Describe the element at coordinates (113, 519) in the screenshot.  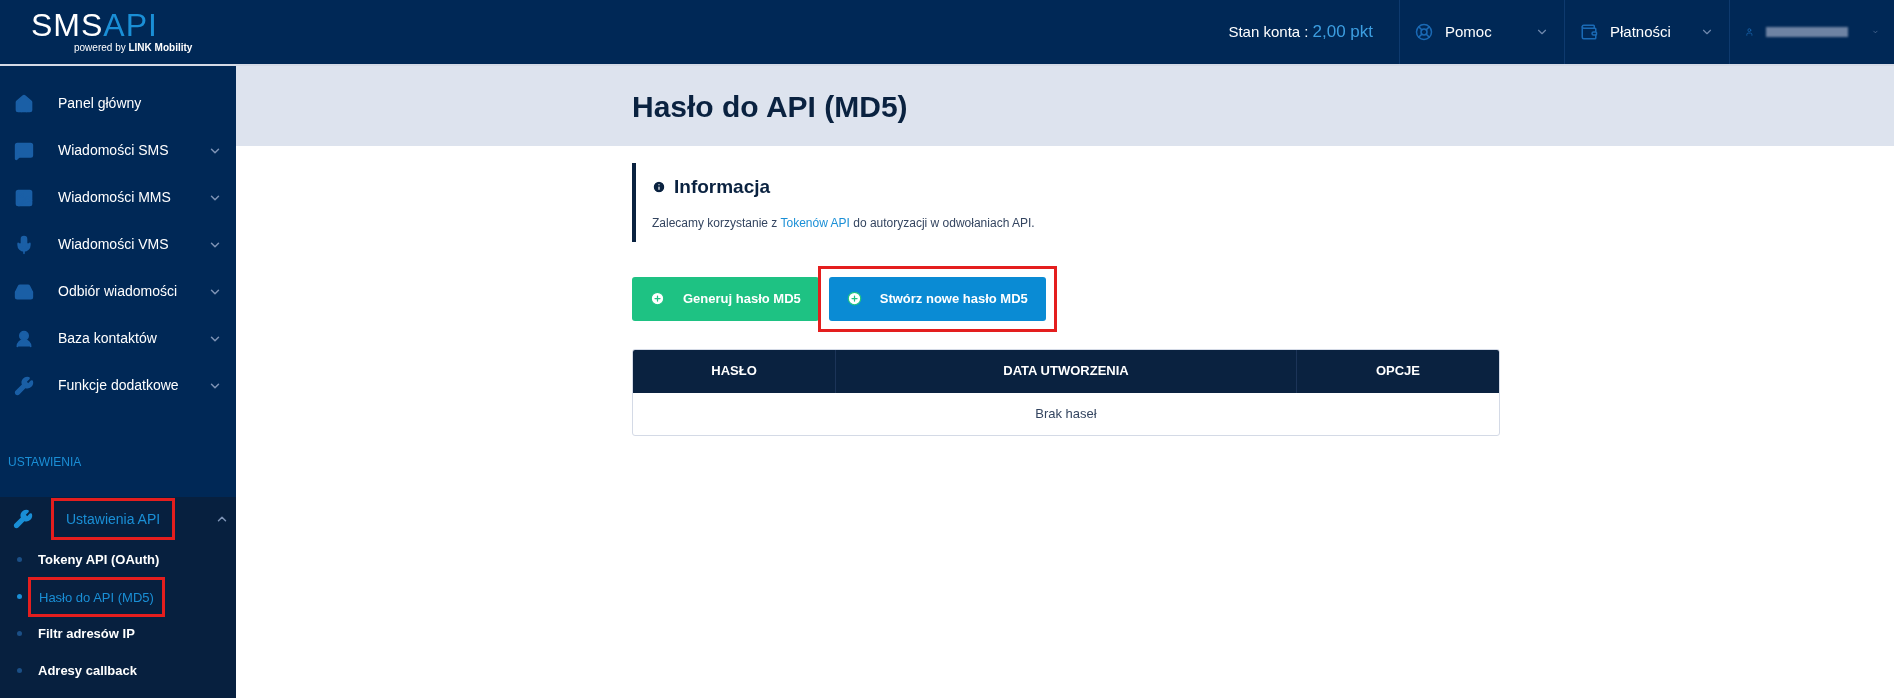
I see `menu-label: Ustawienia API` at that location.